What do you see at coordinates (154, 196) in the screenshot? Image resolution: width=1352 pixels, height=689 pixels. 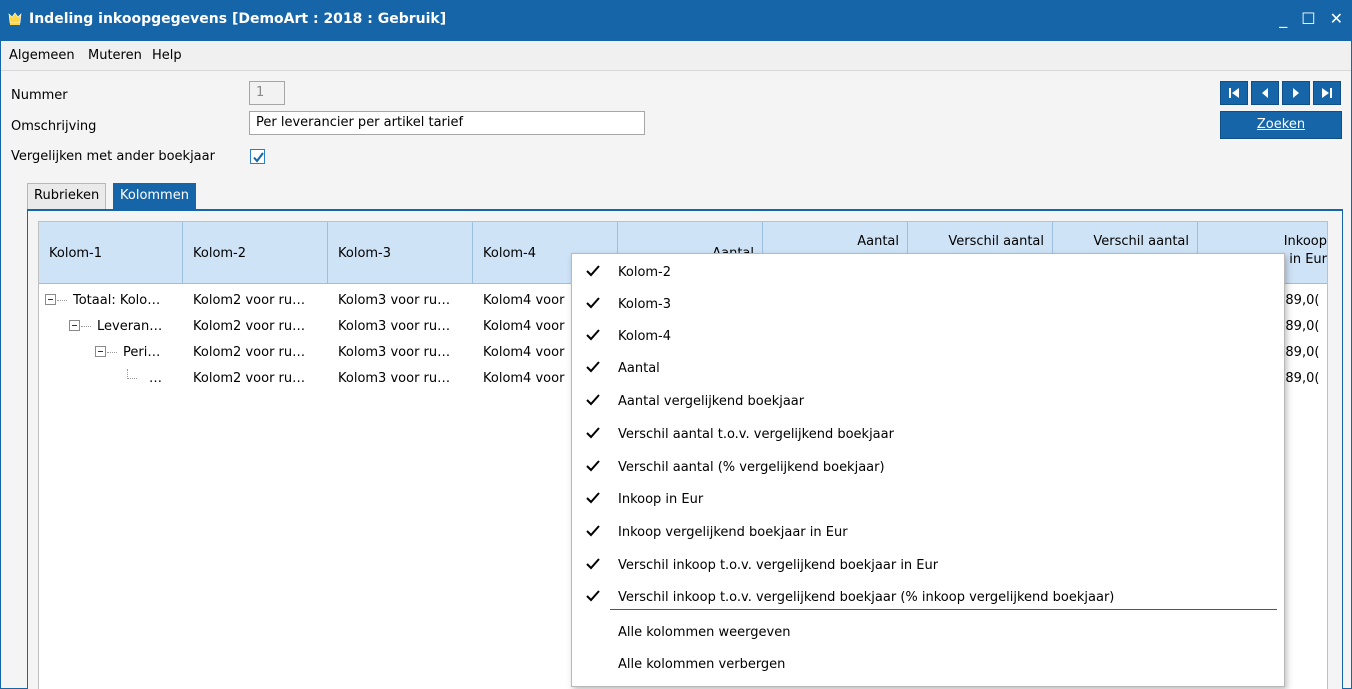 I see `tab-kolommen: Kolommen` at bounding box center [154, 196].